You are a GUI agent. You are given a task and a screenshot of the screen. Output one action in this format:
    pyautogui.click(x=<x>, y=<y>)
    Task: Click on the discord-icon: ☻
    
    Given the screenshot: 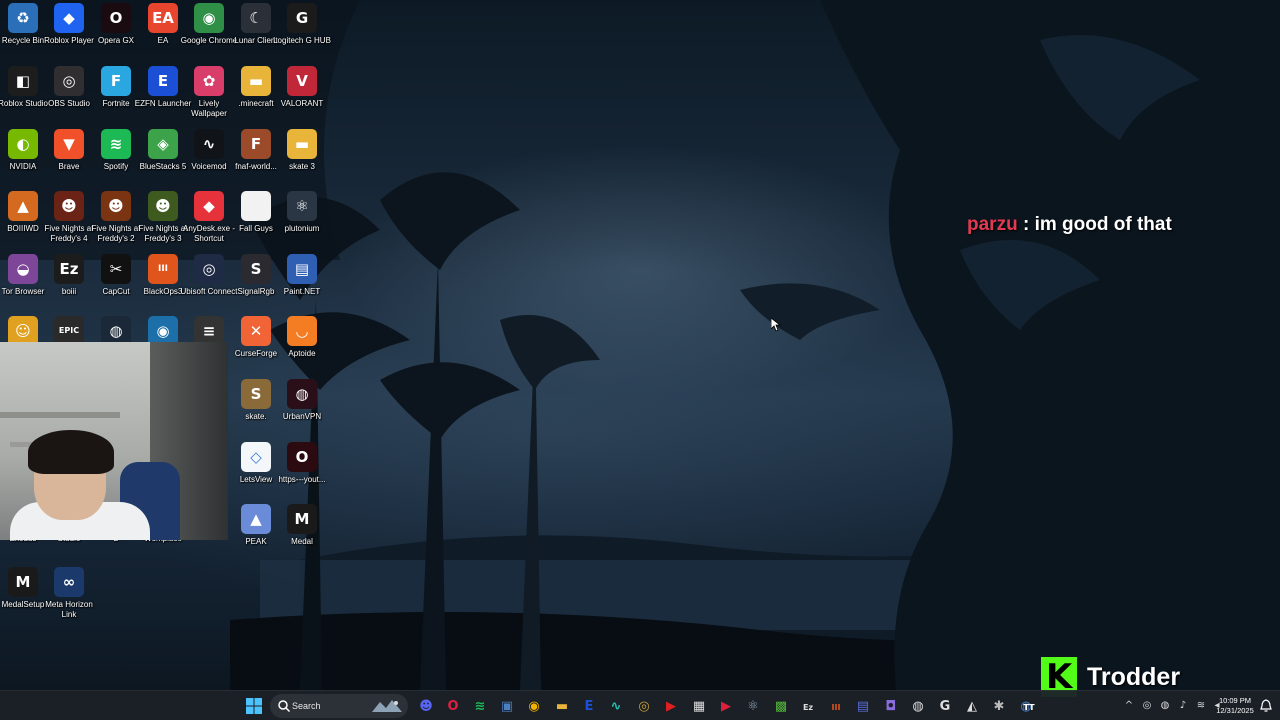 What is the action you would take?
    pyautogui.click(x=426, y=706)
    